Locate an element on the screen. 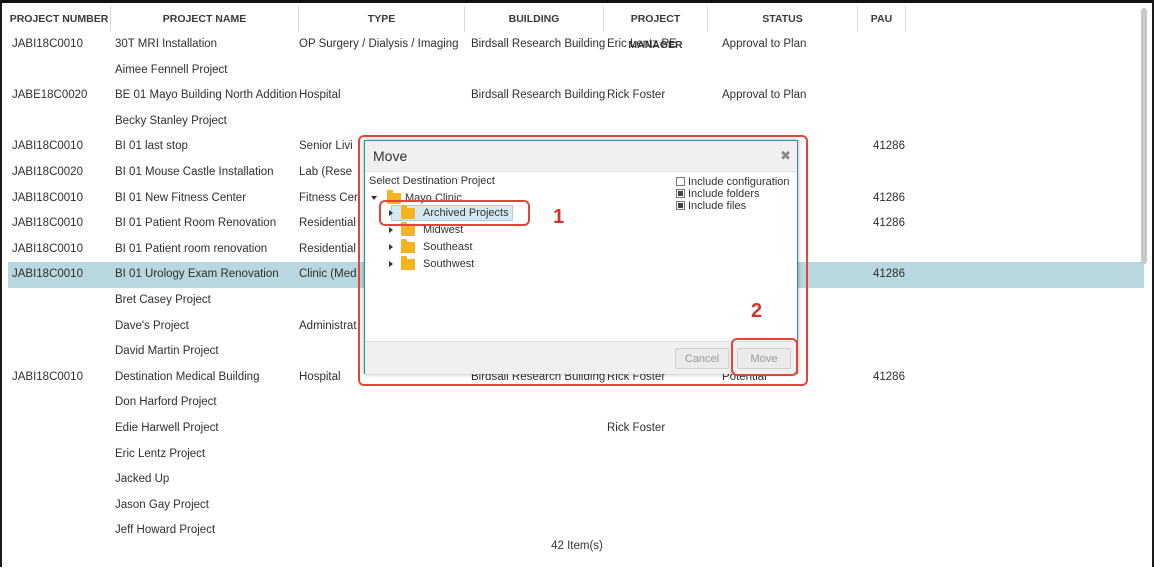 This screenshot has width=1154, height=571. cell-project-name: David Martin Project is located at coordinates (167, 351).